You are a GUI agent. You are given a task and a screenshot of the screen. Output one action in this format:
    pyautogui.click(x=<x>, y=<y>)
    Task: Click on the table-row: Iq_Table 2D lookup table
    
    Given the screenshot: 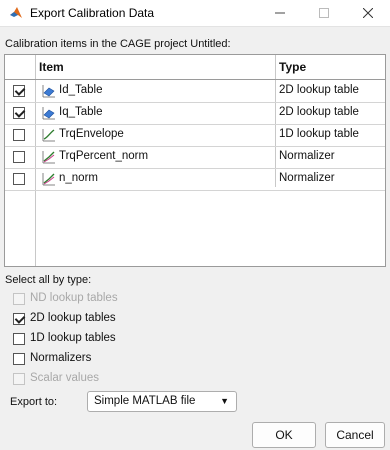 What is the action you would take?
    pyautogui.click(x=195, y=113)
    